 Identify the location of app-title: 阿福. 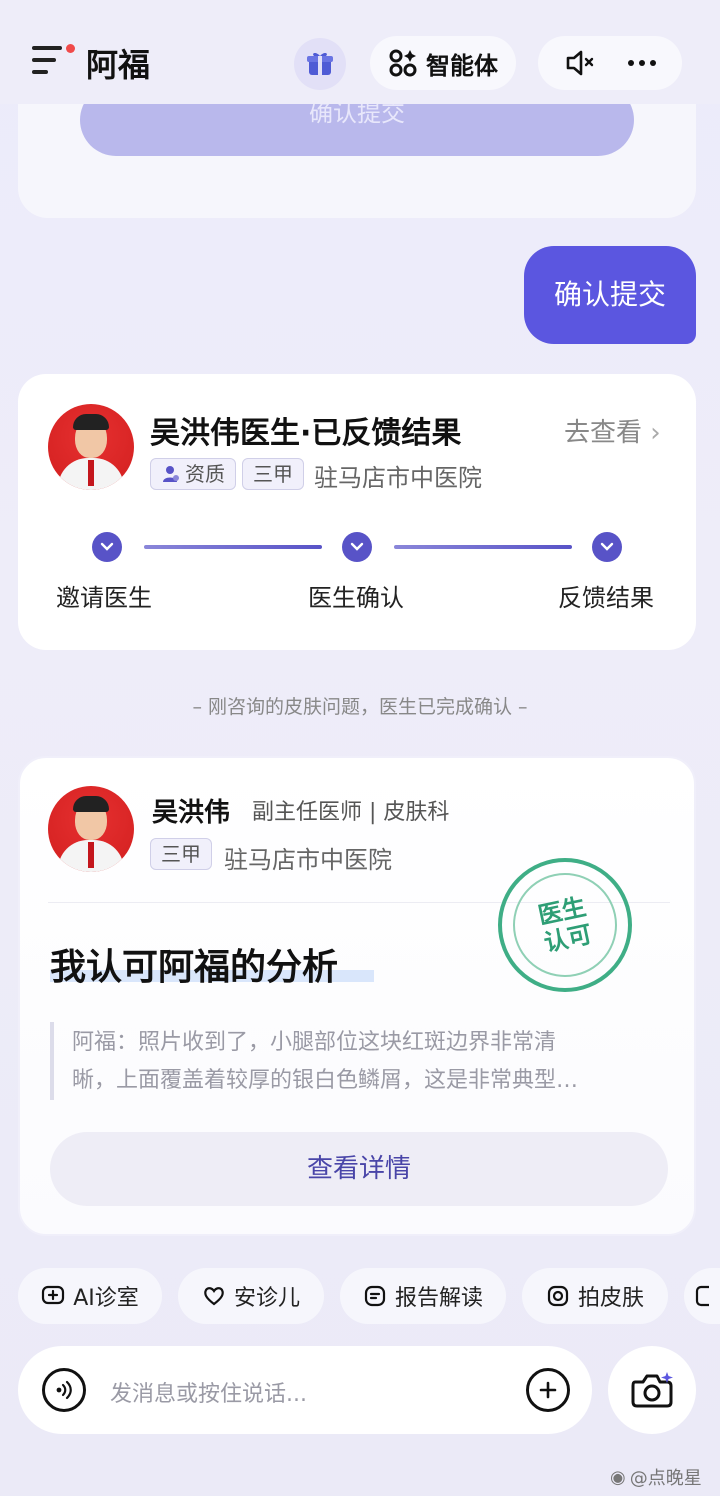
(118, 65).